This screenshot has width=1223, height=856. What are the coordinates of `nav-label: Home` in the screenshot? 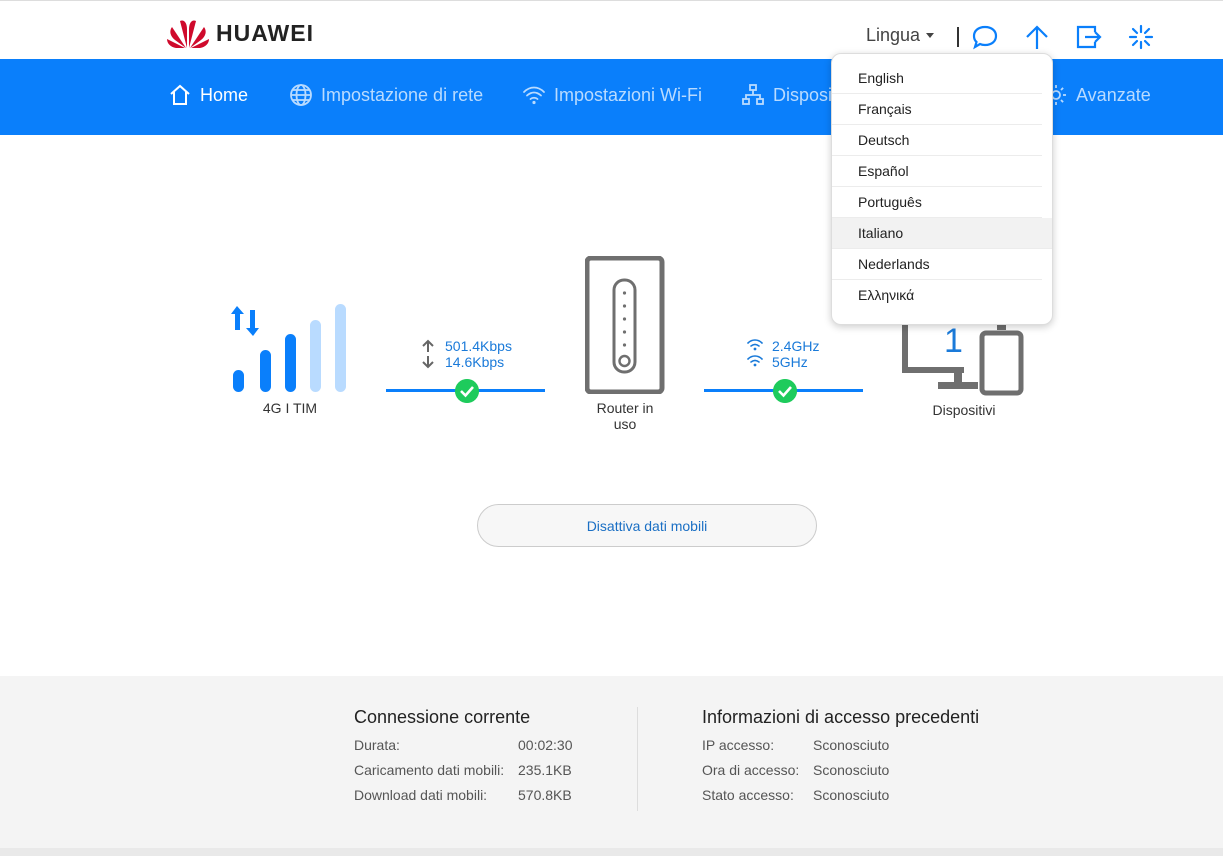 It's located at (224, 94).